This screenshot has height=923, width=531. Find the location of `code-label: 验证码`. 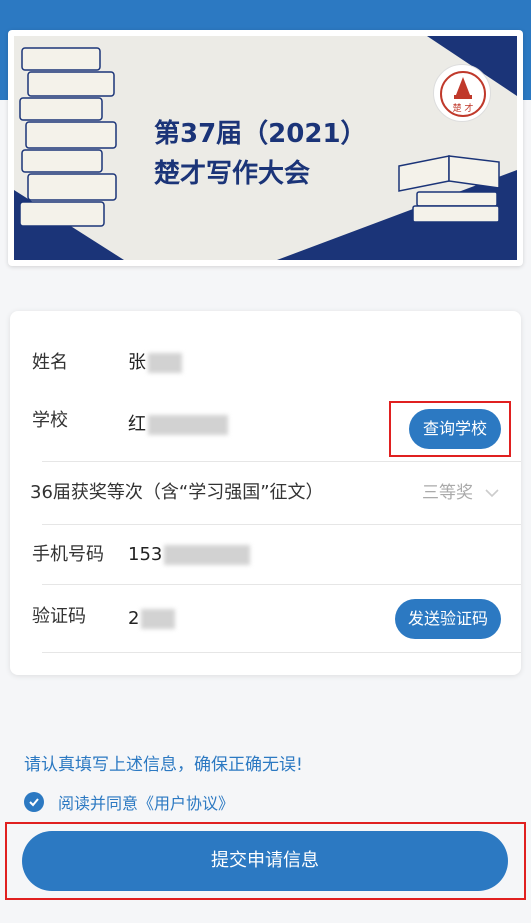

code-label: 验证码 is located at coordinates (59, 616).